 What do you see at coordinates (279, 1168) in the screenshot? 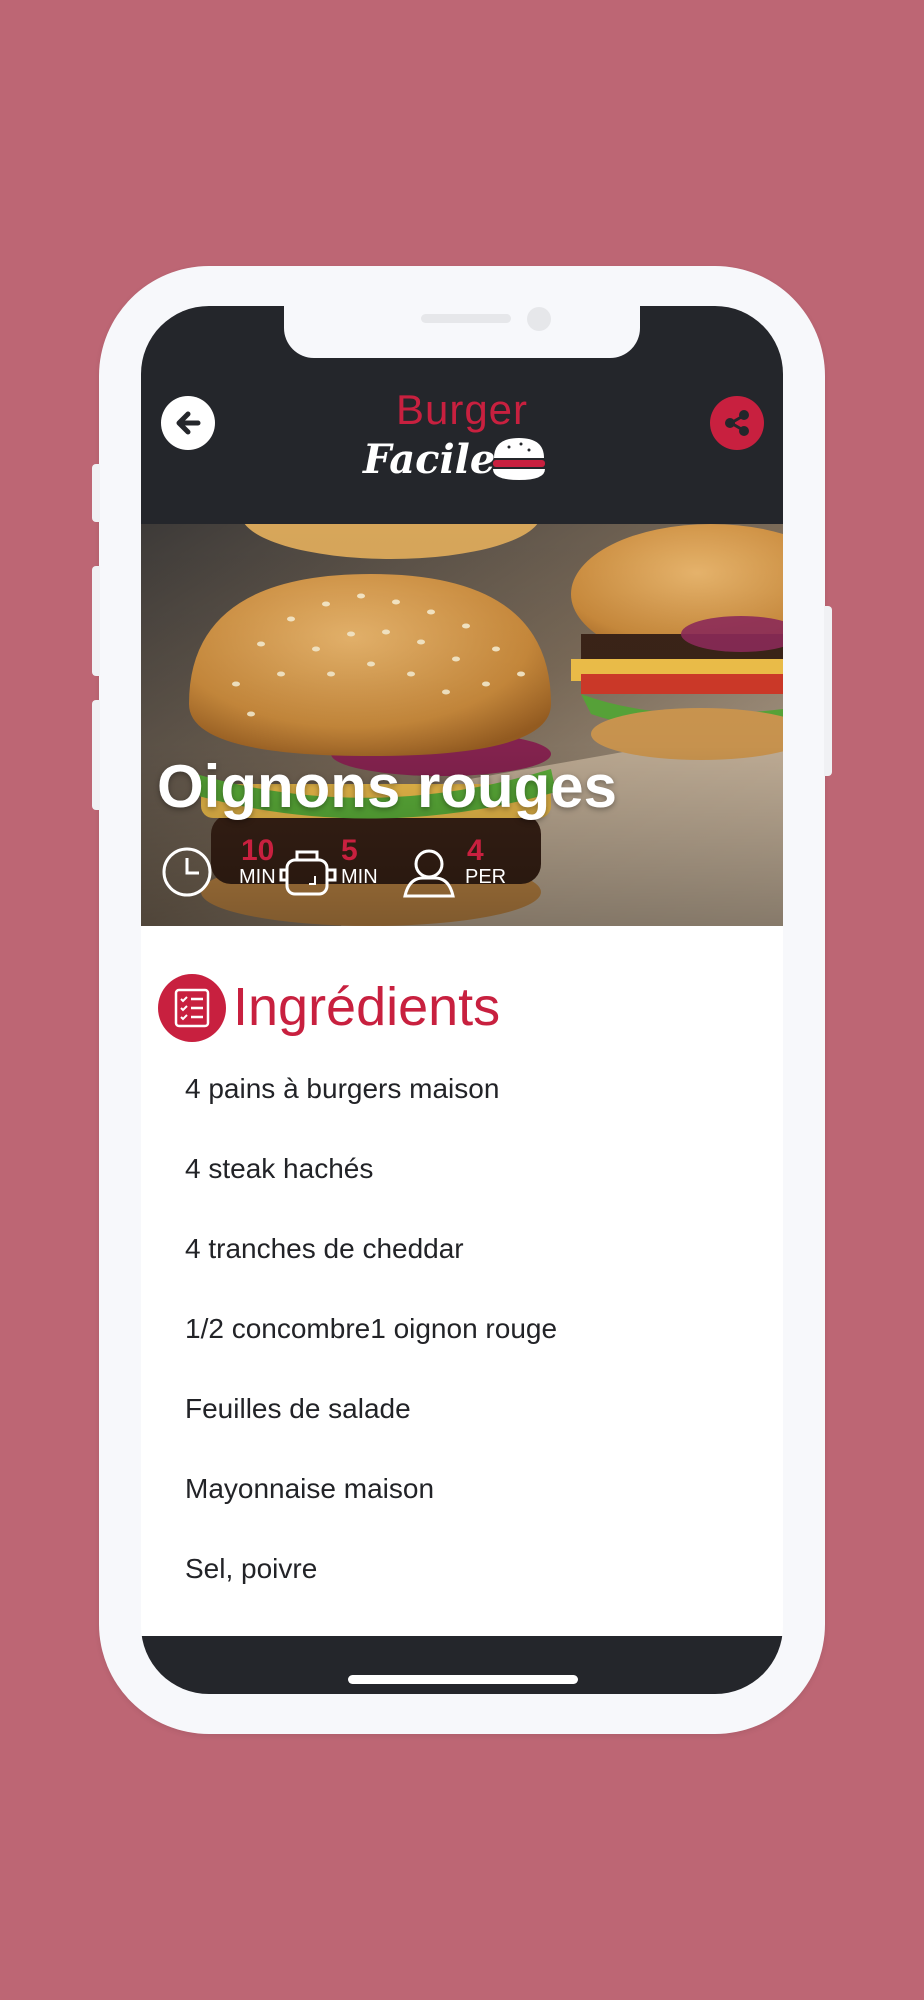
I see `ingredient-text: 4 steak hachés` at bounding box center [279, 1168].